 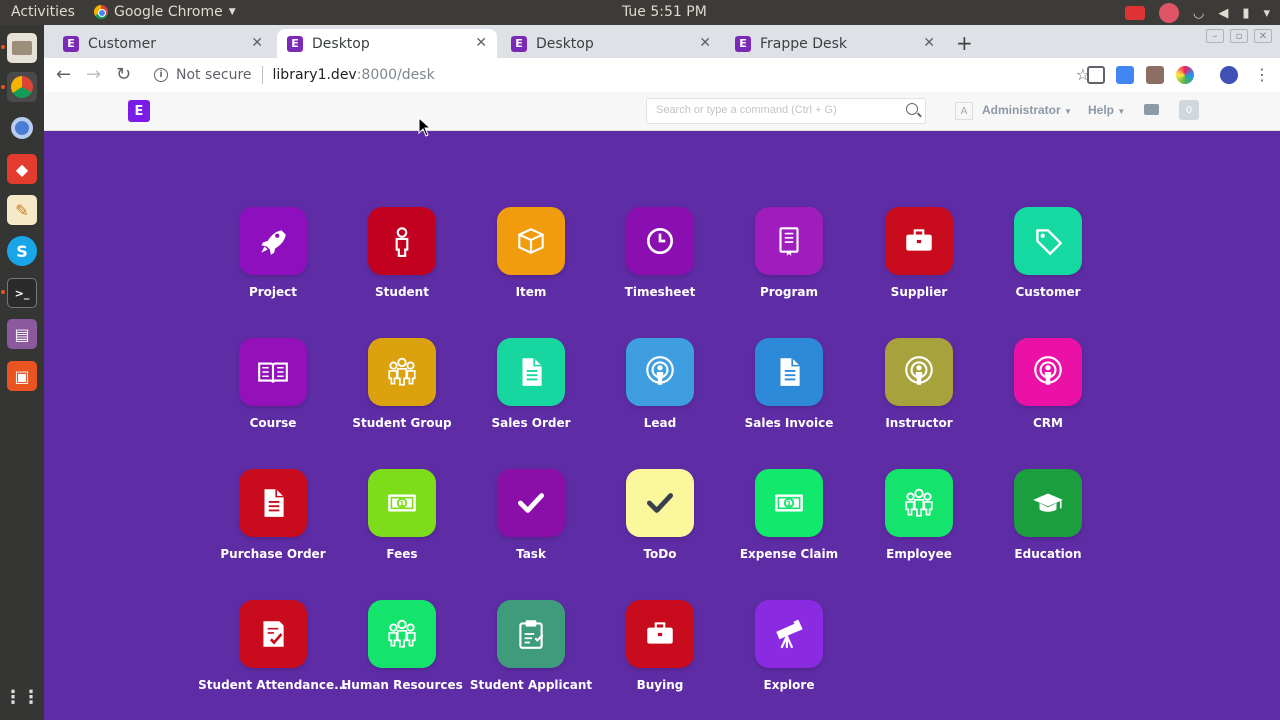 What do you see at coordinates (22, 48) in the screenshot?
I see `files-icon` at bounding box center [22, 48].